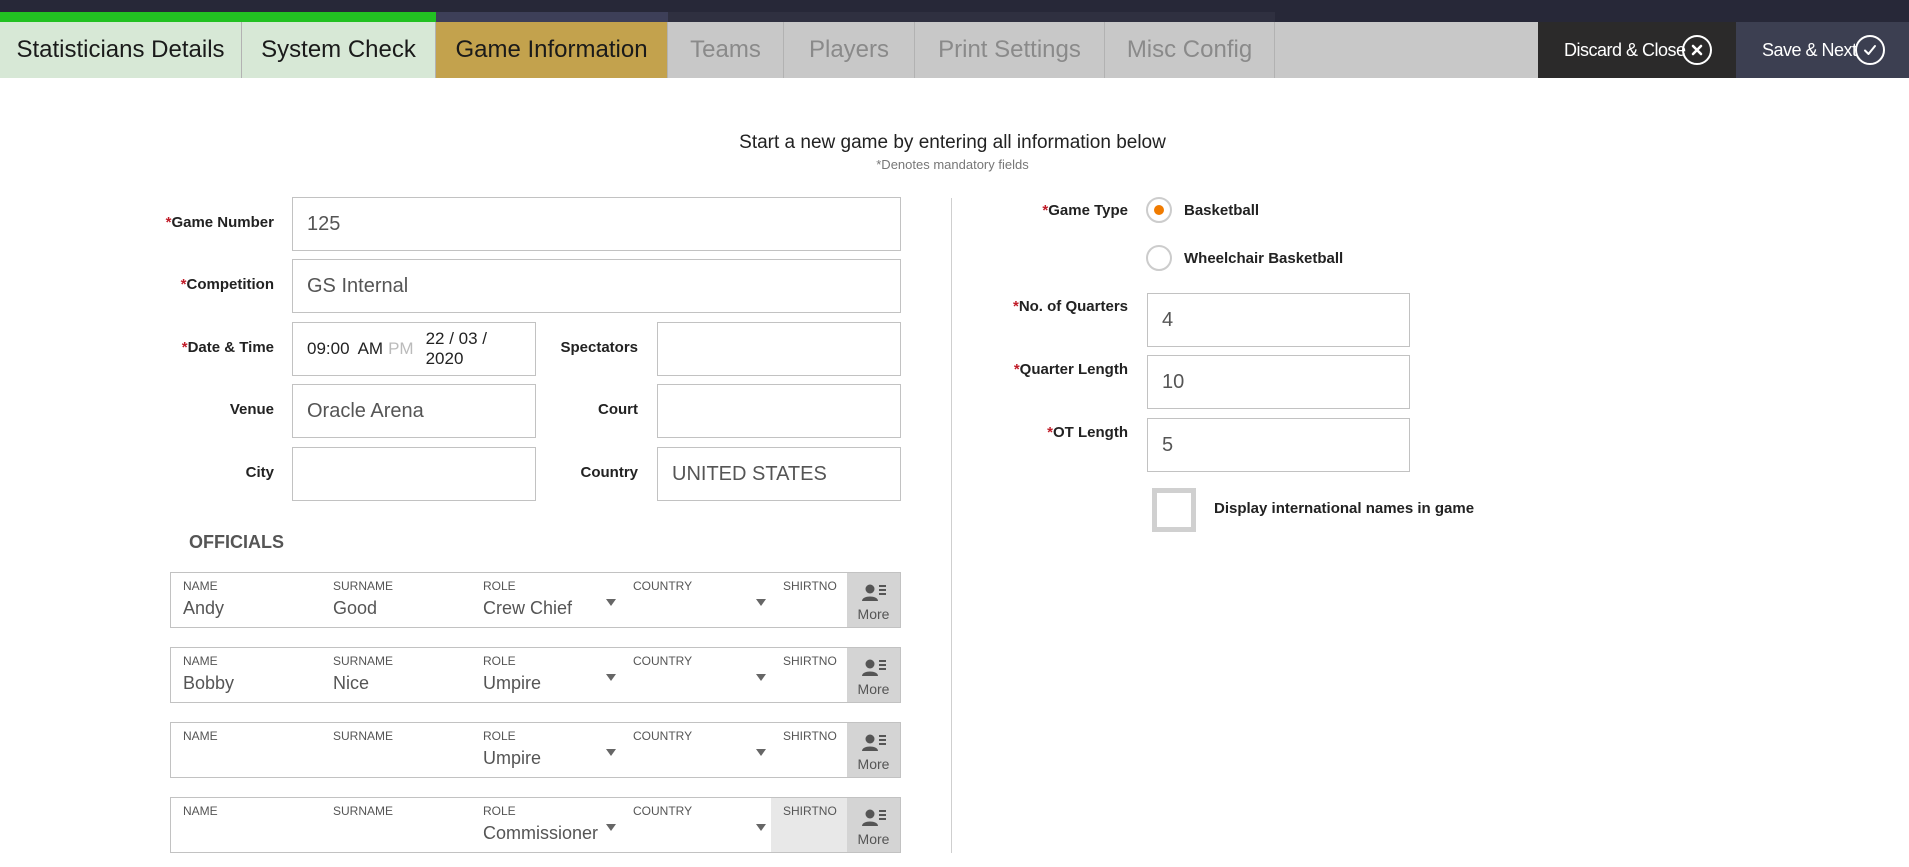 This screenshot has width=1909, height=867. Describe the element at coordinates (339, 50) in the screenshot. I see `tab-system-check: System Check` at that location.